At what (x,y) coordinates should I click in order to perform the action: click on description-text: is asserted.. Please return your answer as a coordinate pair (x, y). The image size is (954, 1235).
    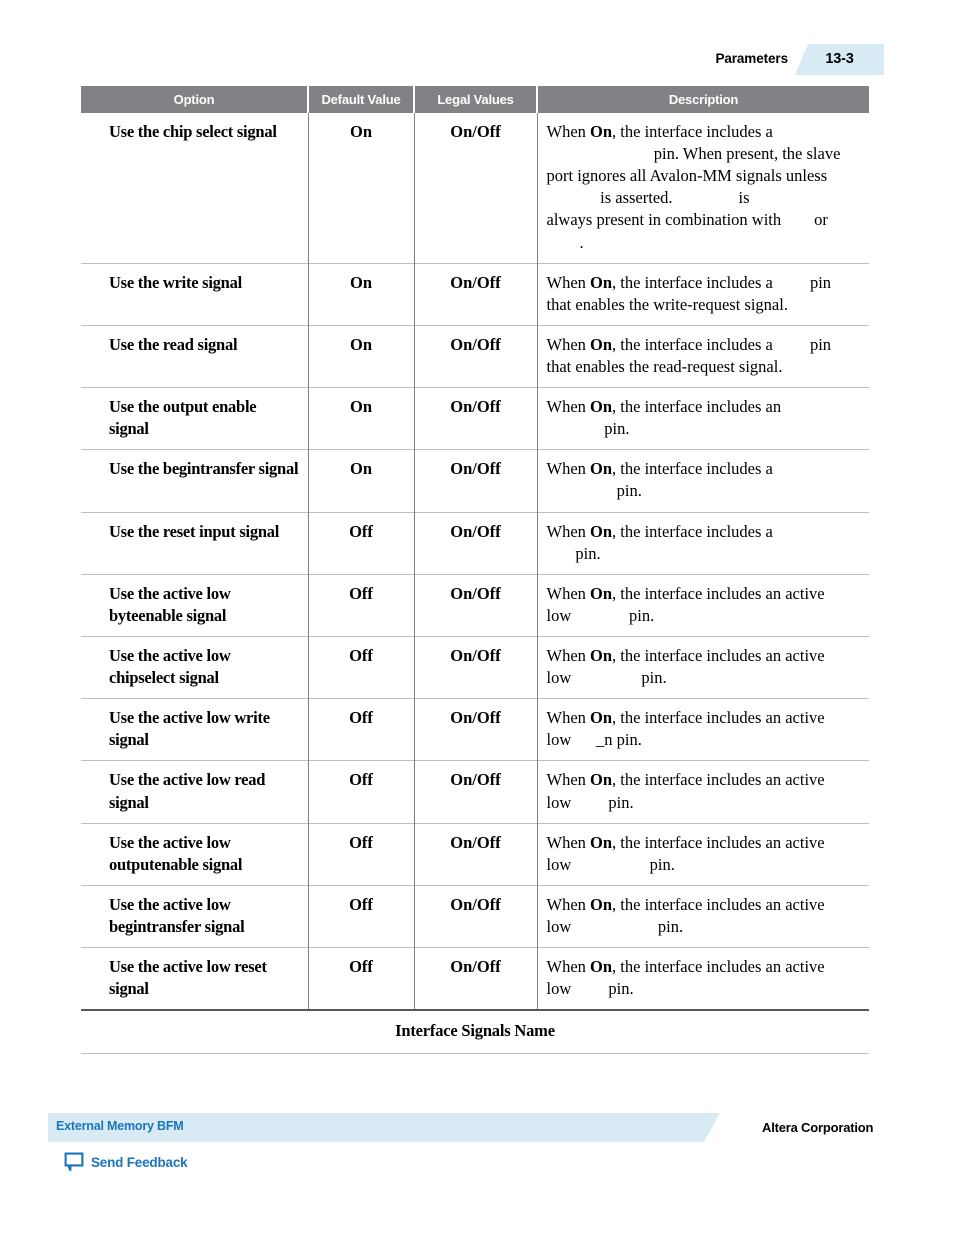
    Looking at the image, I should click on (636, 198).